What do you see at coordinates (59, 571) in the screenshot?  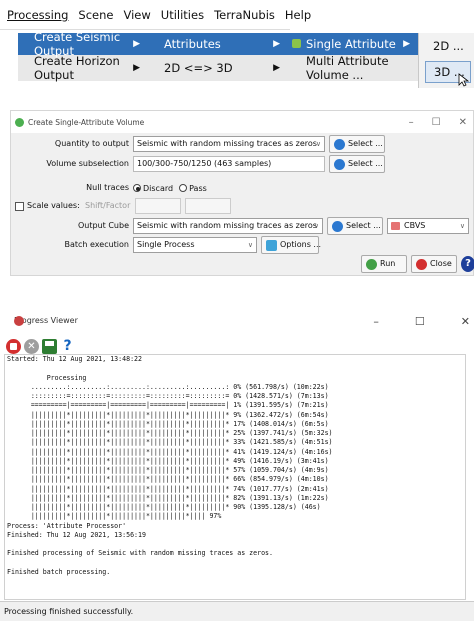 I see `log-line: Finished batch processing.` at bounding box center [59, 571].